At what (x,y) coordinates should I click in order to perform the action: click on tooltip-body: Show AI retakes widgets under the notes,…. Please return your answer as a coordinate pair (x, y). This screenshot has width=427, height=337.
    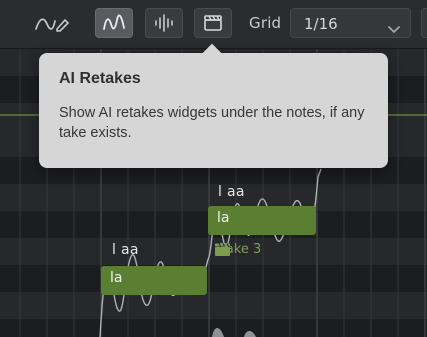
    Looking at the image, I should click on (212, 123).